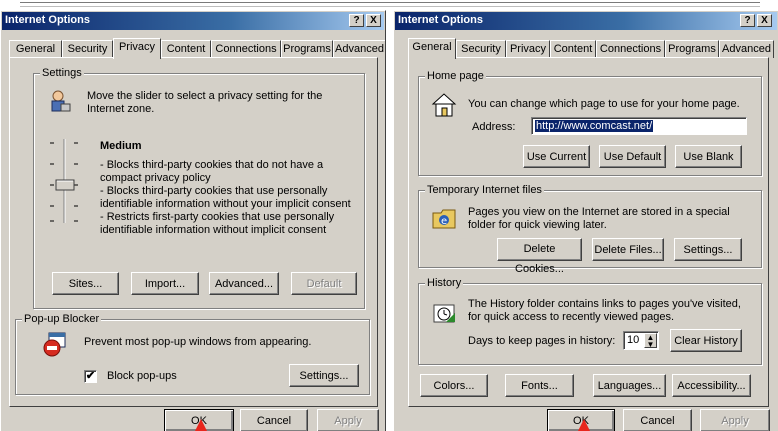 Image resolution: width=778 pixels, height=431 pixels. What do you see at coordinates (62, 319) in the screenshot?
I see `popup-legend: Pop-up Blocker` at bounding box center [62, 319].